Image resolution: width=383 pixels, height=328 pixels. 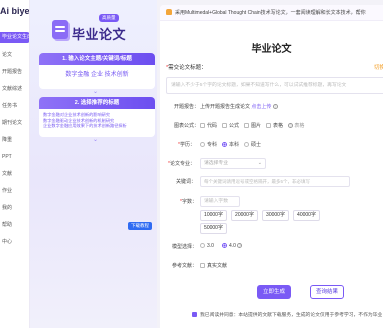 I want to click on option-label: 公式, so click(x=234, y=126).